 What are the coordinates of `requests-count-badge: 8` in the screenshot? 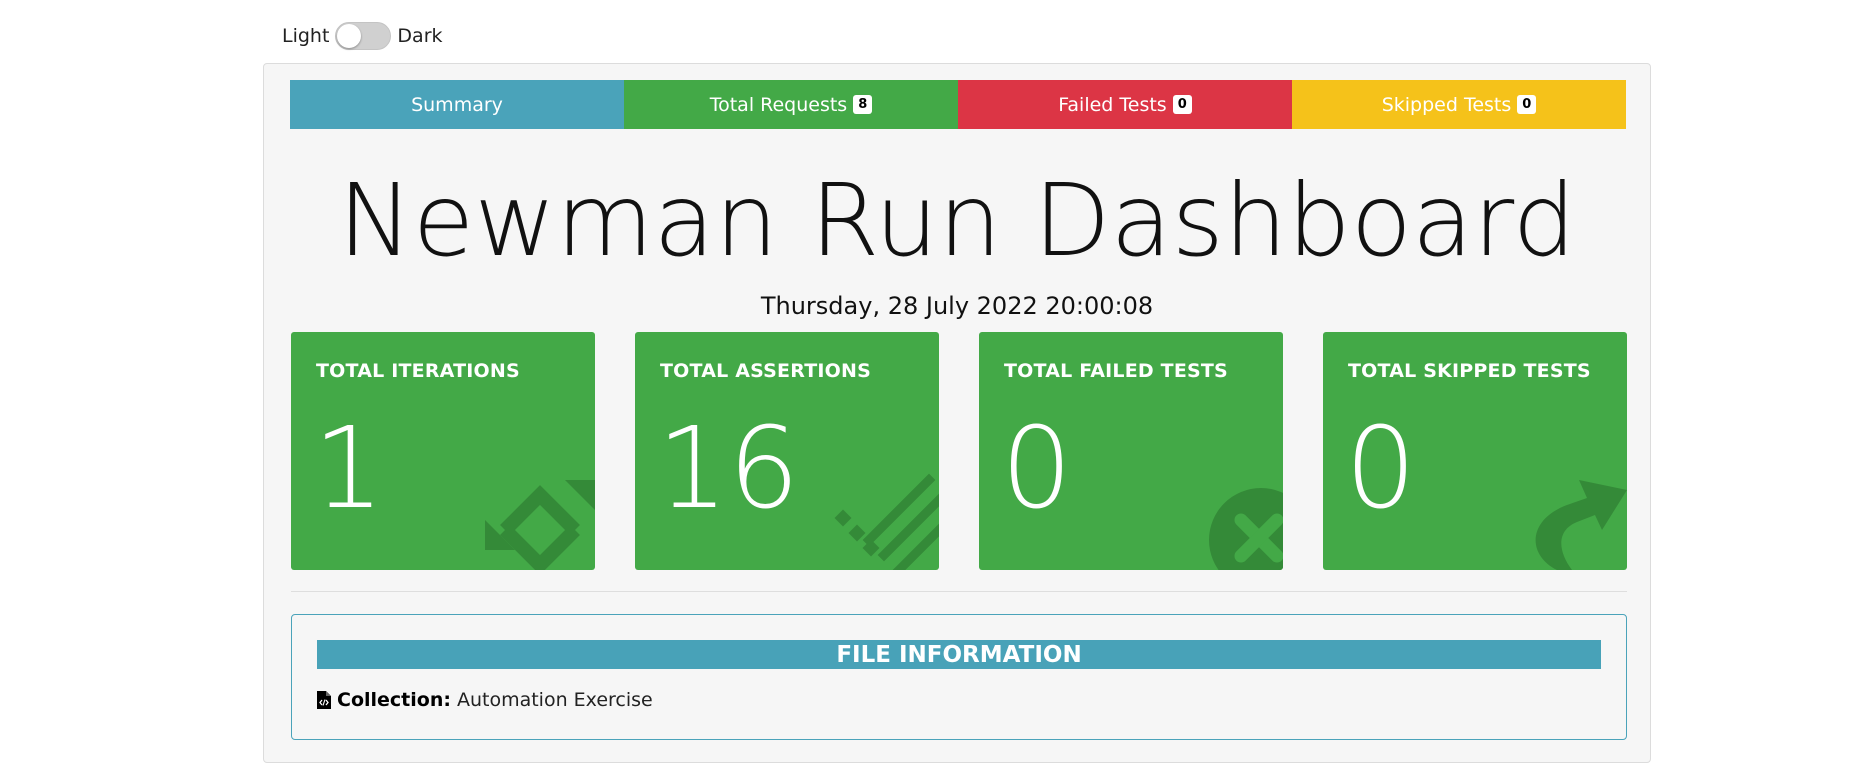 It's located at (863, 104).